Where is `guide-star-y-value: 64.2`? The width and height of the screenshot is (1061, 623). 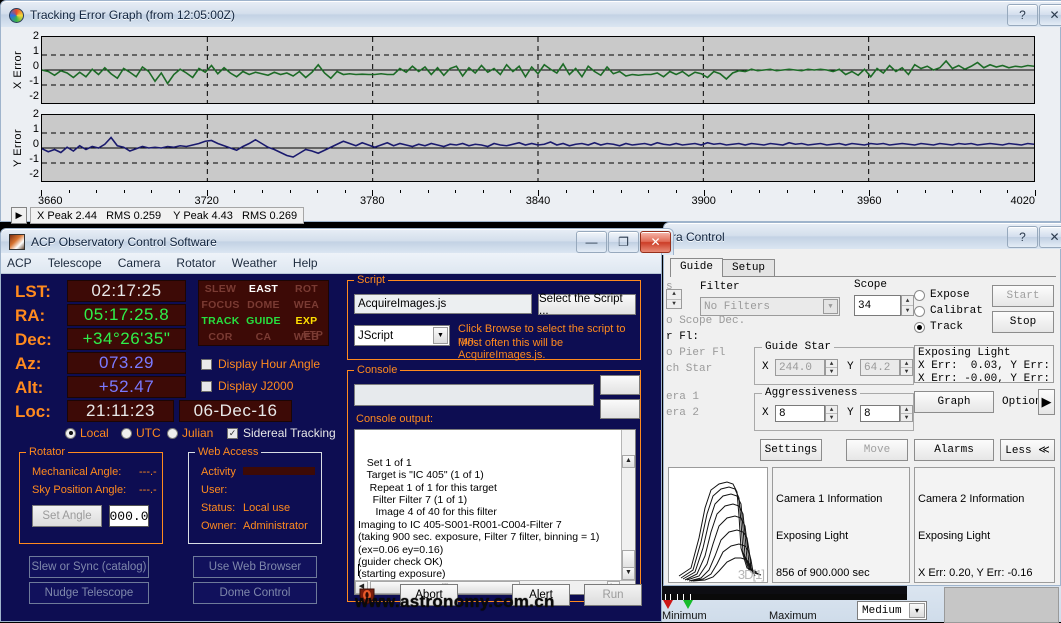 guide-star-y-value: 64.2 is located at coordinates (880, 367).